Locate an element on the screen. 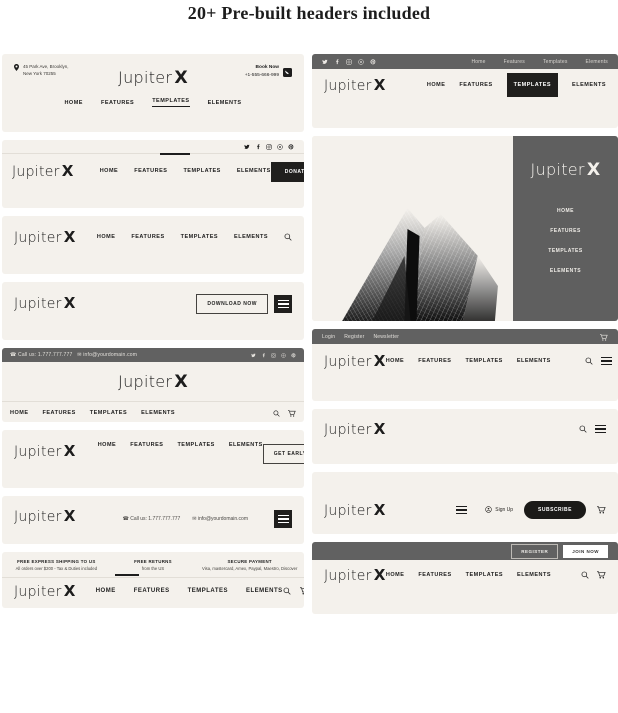 Image resolution: width=618 pixels, height=713 pixels. register-link: Register is located at coordinates (354, 337).